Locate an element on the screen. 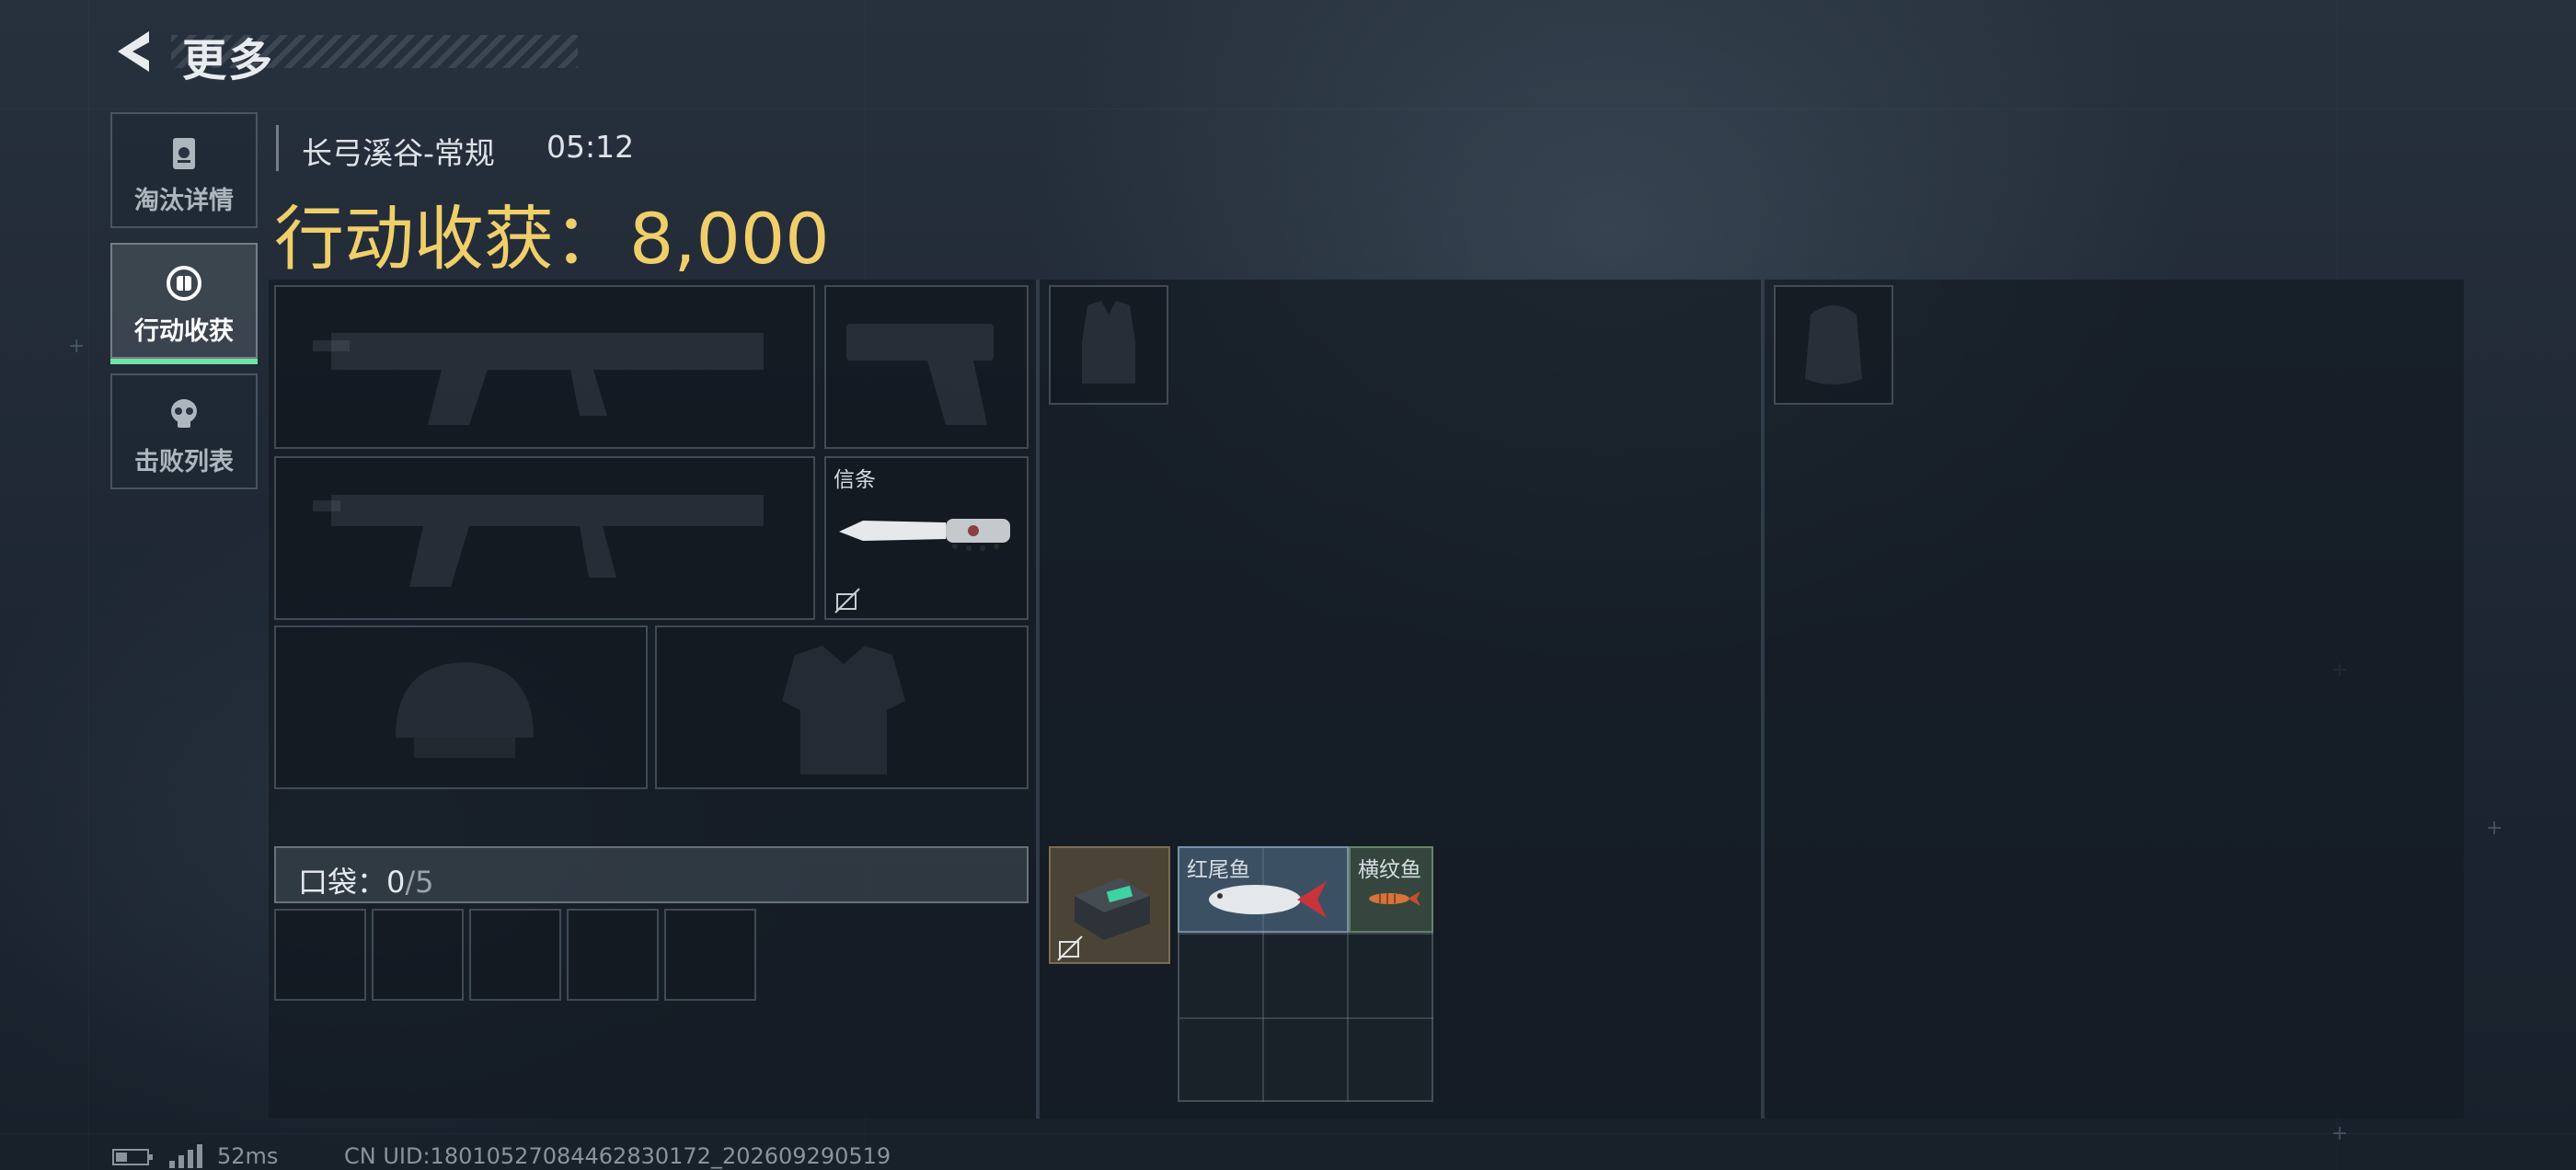 The image size is (2576, 1170). tab-action-harvest: 行动收获 is located at coordinates (184, 303).